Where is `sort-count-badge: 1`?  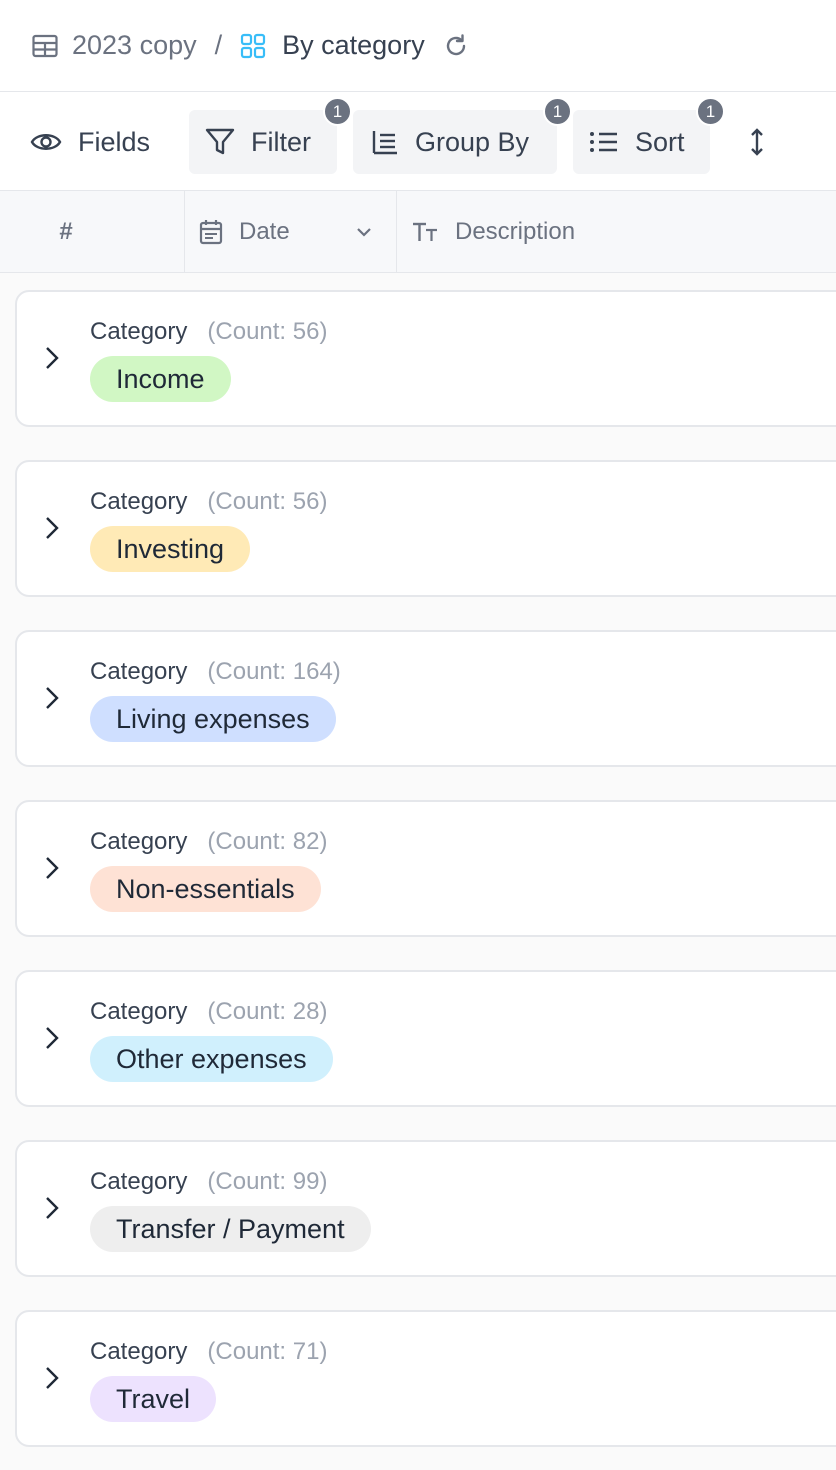
sort-count-badge: 1 is located at coordinates (710, 111).